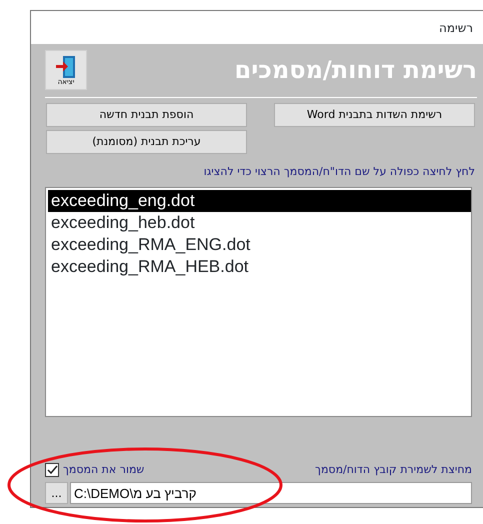 The image size is (483, 524). What do you see at coordinates (456, 28) in the screenshot?
I see `window-title: רשימה` at bounding box center [456, 28].